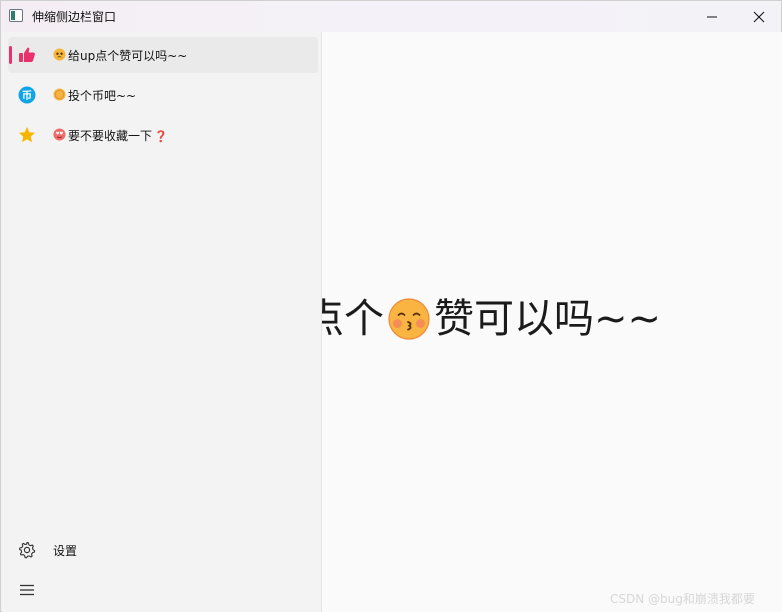 This screenshot has height=612, width=782. What do you see at coordinates (27, 135) in the screenshot?
I see `star-icon` at bounding box center [27, 135].